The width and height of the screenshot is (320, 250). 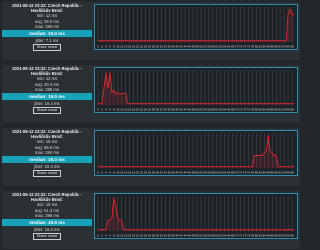 What do you see at coordinates (106, 47) in the screenshot?
I see `x-tick-label: 4` at bounding box center [106, 47].